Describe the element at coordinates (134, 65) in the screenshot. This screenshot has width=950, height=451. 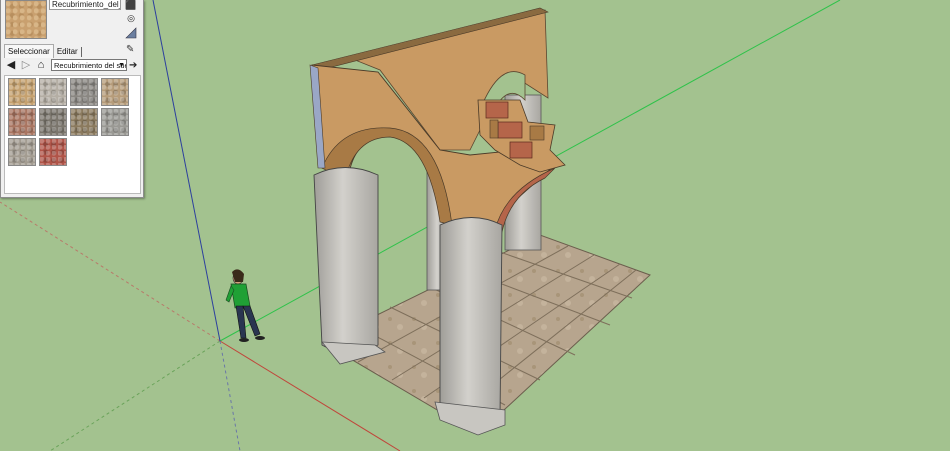
I see `details-arrow-icon: ➔` at that location.